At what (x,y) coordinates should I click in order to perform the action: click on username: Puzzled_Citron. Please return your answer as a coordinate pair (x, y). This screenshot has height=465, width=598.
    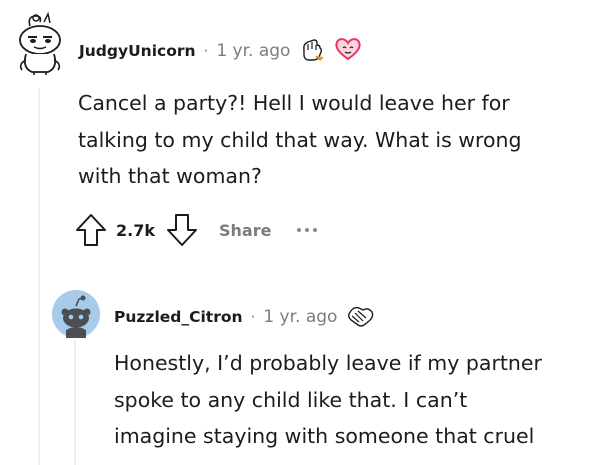
    Looking at the image, I should click on (178, 317).